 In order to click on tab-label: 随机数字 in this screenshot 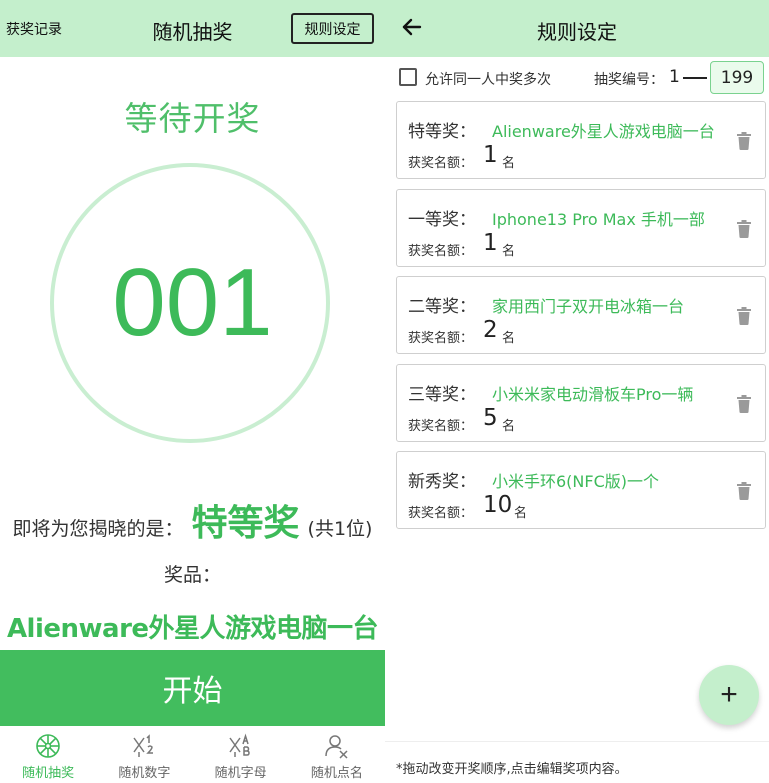, I will do `click(144, 773)`.